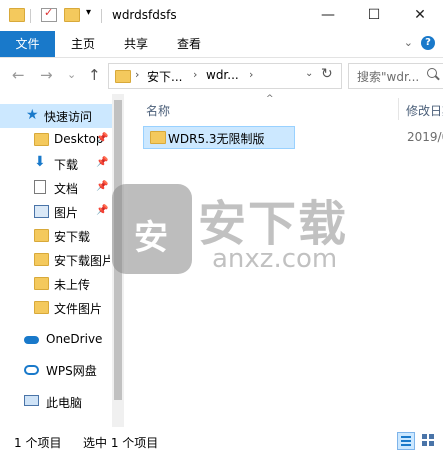  Describe the element at coordinates (68, 117) in the screenshot. I see `nav-item-label: 快速访问` at that location.